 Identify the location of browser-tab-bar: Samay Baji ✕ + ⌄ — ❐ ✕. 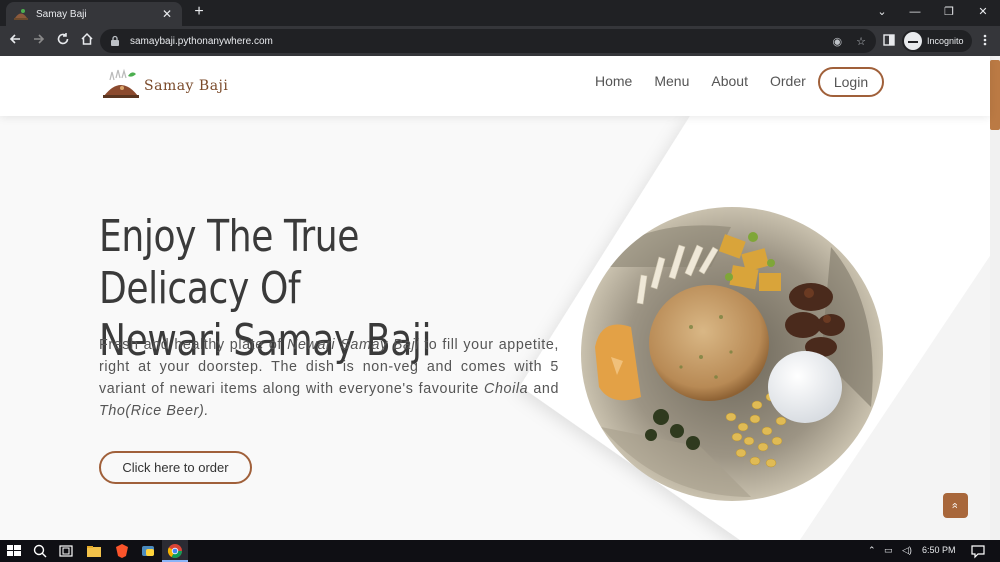
(500, 13).